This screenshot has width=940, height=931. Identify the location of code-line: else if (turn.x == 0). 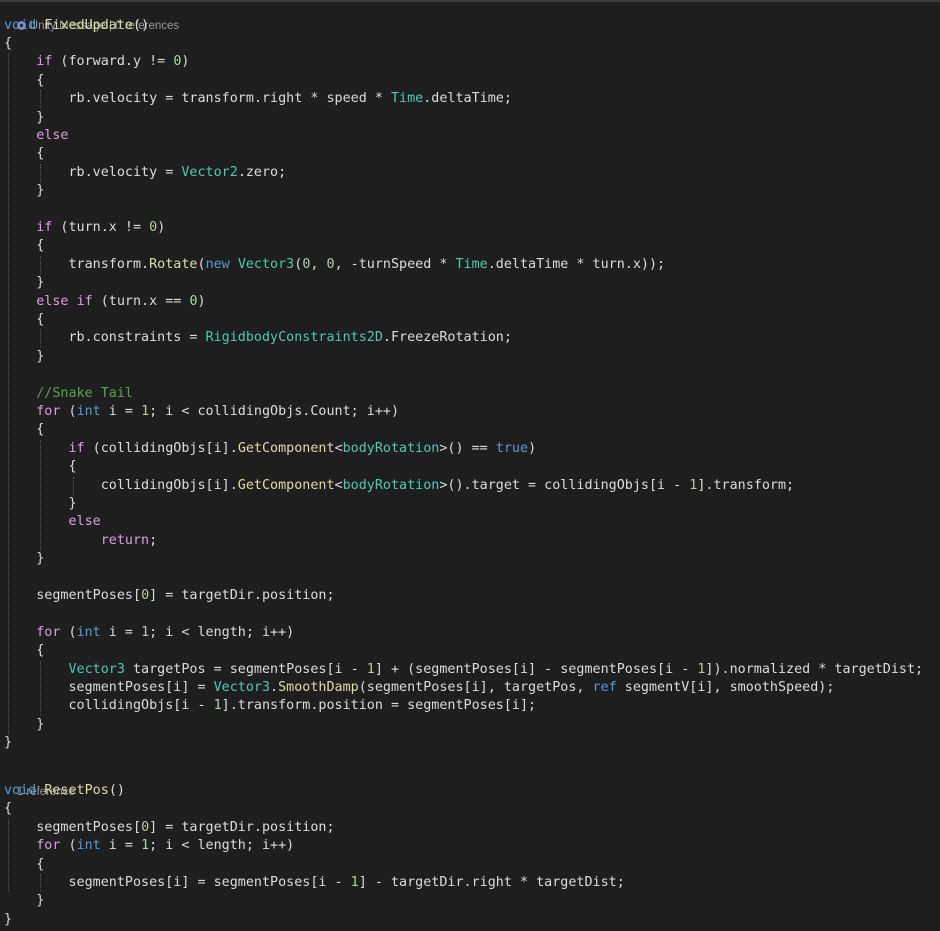
(104, 302).